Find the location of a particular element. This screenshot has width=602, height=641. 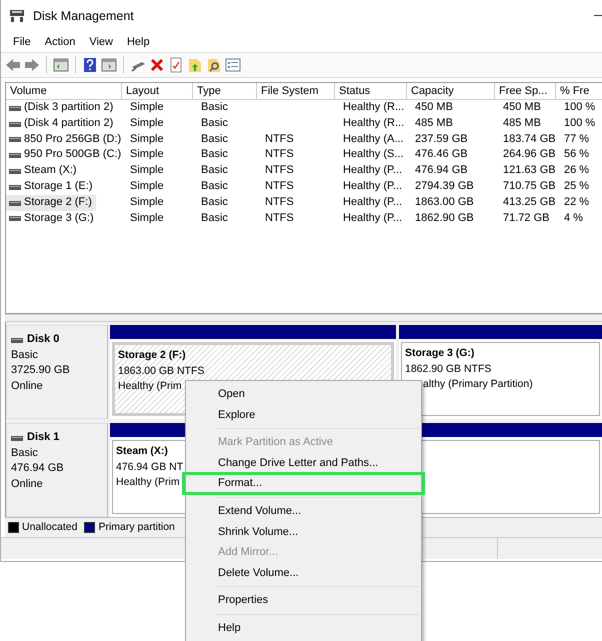

partition-title: Storage 3 (G:) is located at coordinates (439, 353).